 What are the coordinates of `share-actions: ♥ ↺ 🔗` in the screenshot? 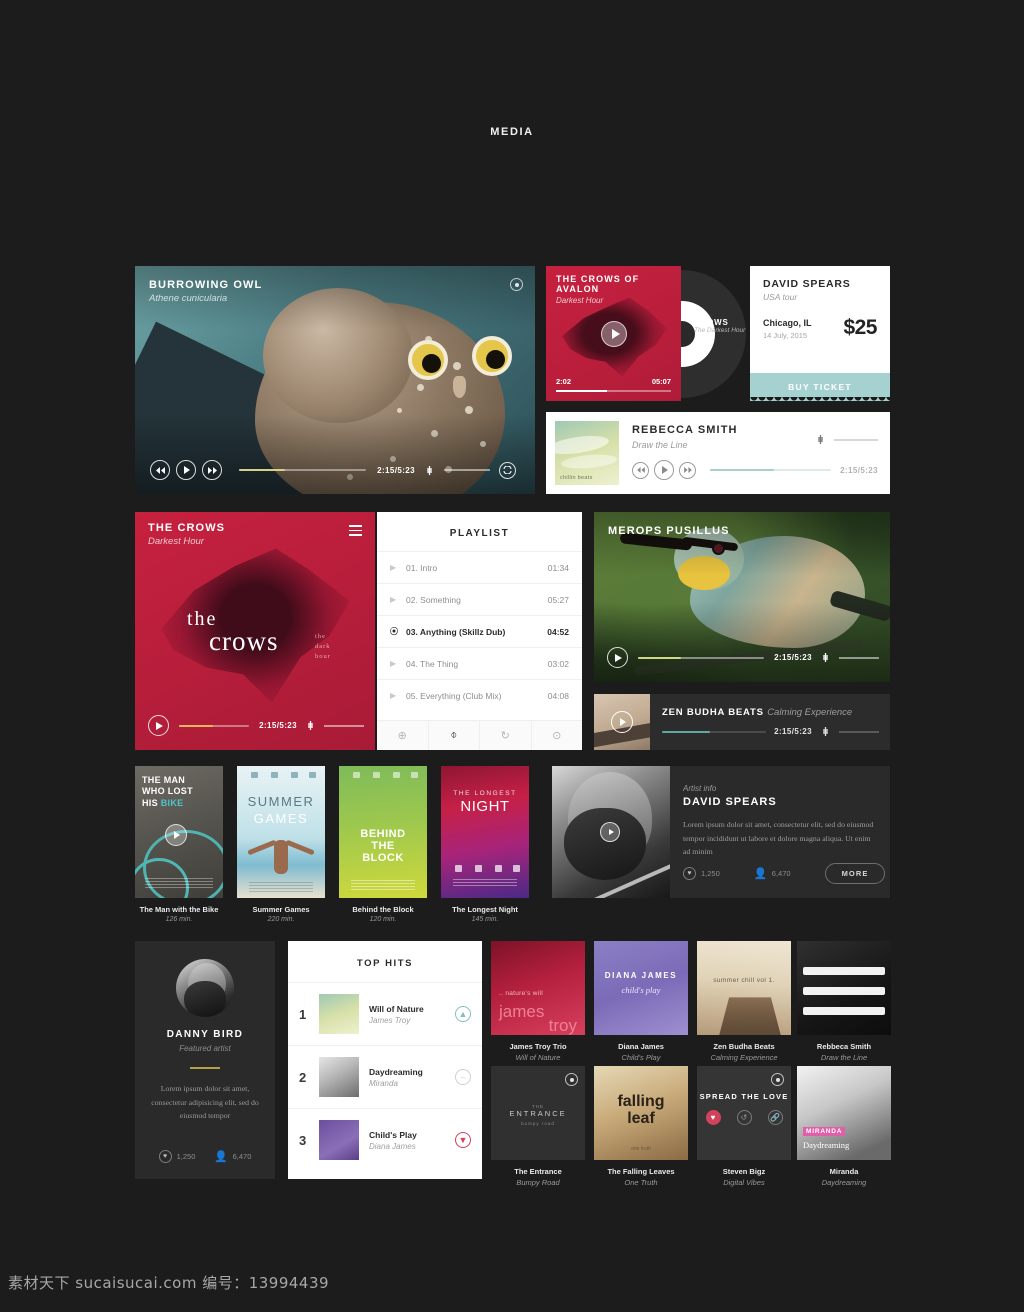 It's located at (744, 1117).